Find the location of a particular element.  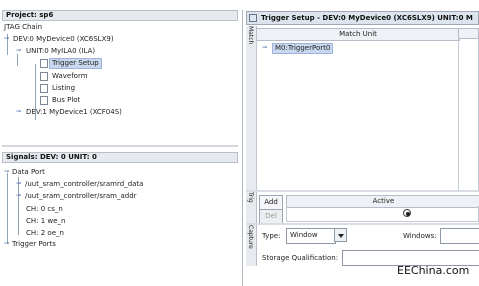

trig-tab-label: Trig is located at coordinates (250, 197).